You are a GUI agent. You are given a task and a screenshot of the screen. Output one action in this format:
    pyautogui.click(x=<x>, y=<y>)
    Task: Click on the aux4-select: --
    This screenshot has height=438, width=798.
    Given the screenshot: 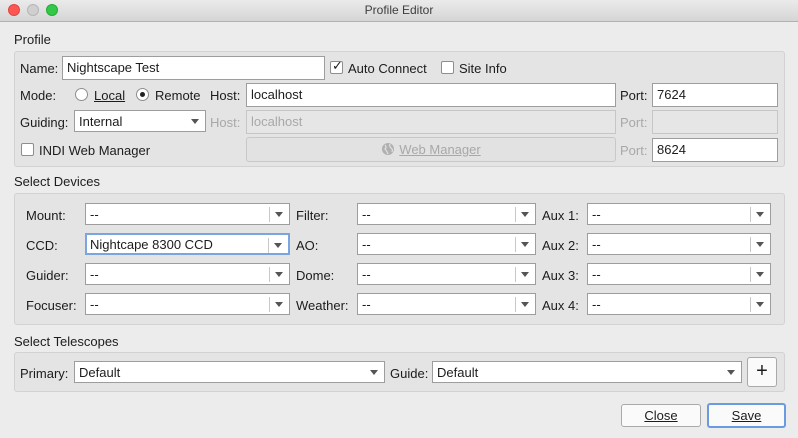 What is the action you would take?
    pyautogui.click(x=679, y=304)
    